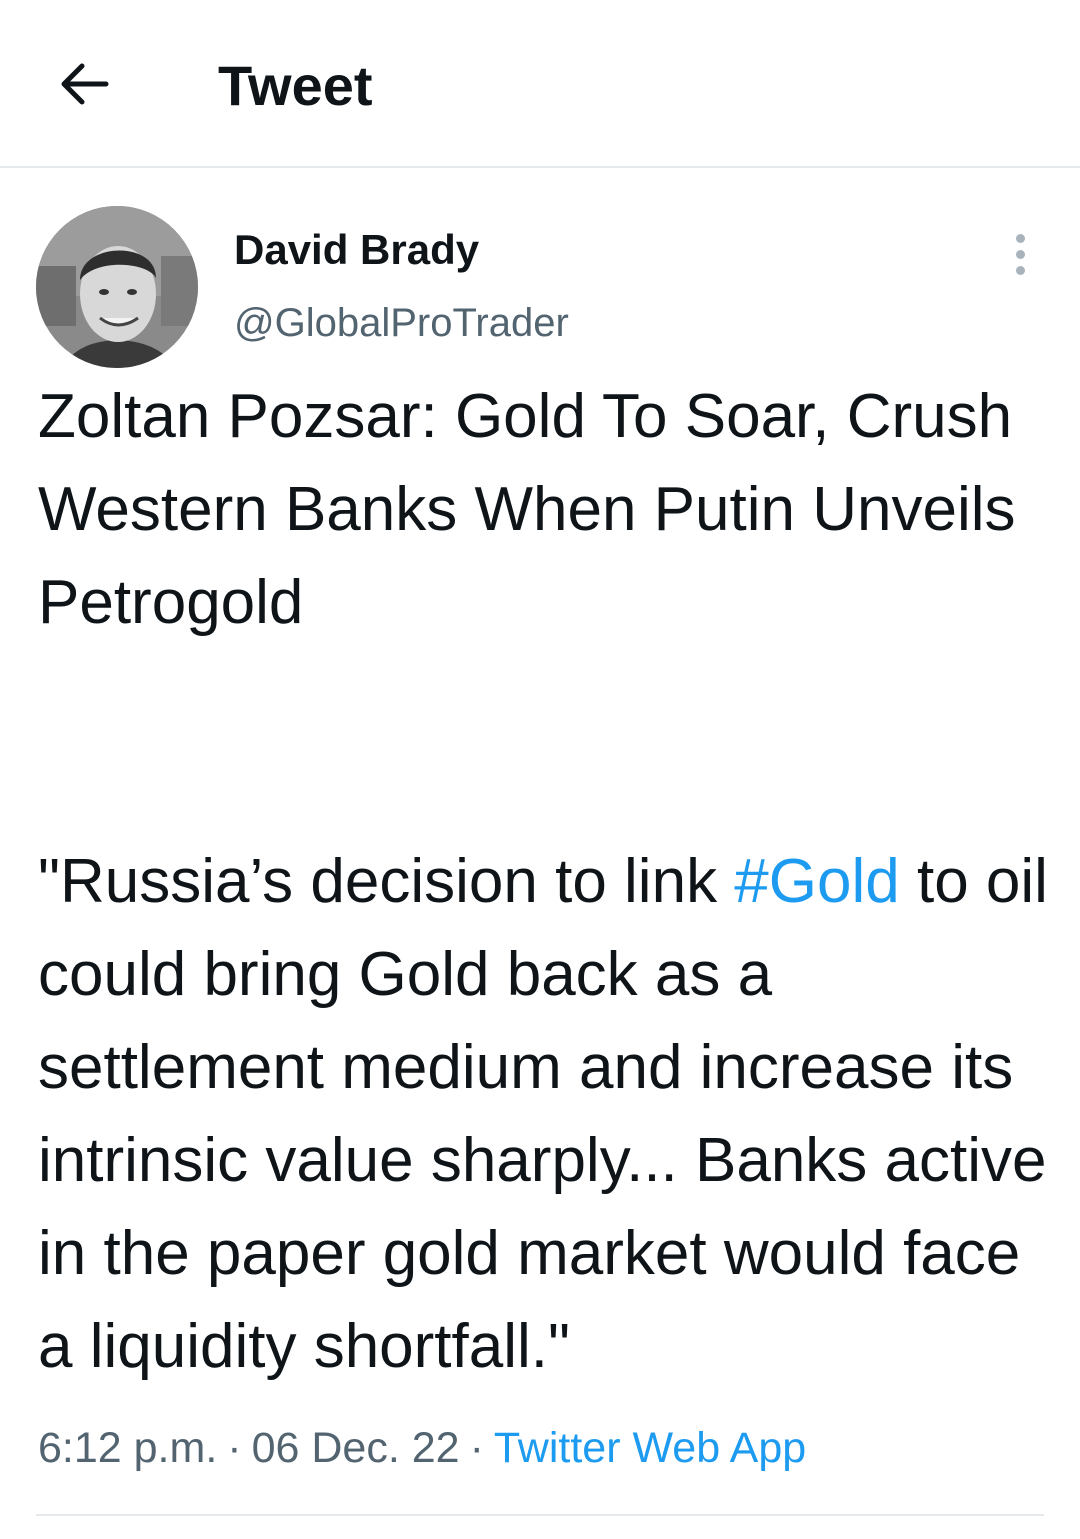 The image size is (1080, 1539). Describe the element at coordinates (650, 1448) in the screenshot. I see `tweet-source-link: Twitter Web App` at that location.